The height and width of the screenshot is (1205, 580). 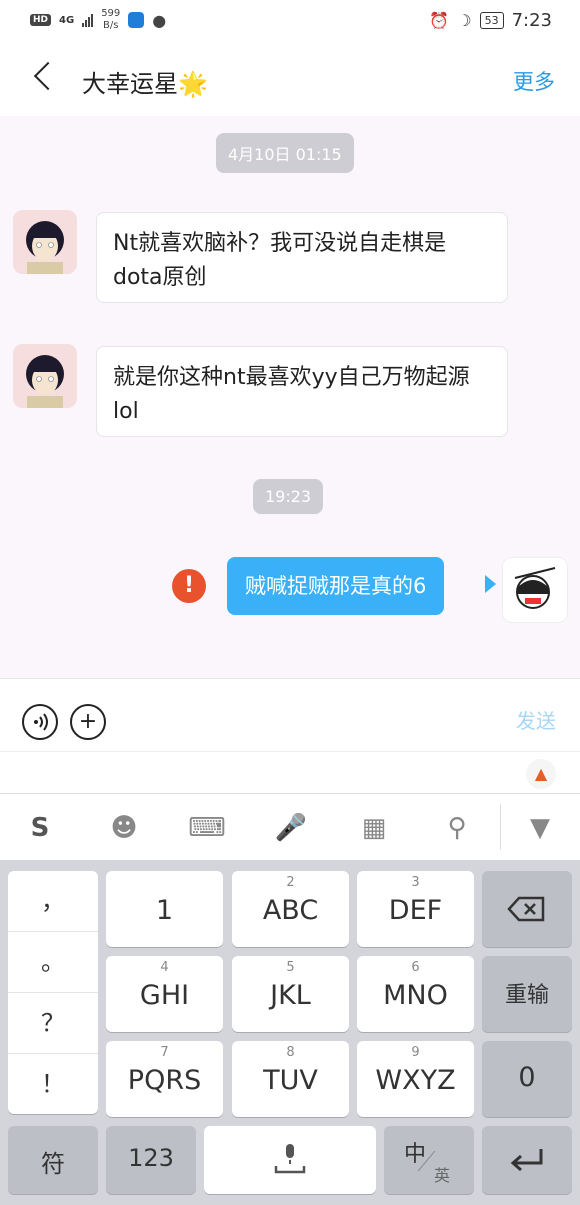 What do you see at coordinates (98, 20) in the screenshot?
I see `status-left: HD 4G 599 B/s ●` at bounding box center [98, 20].